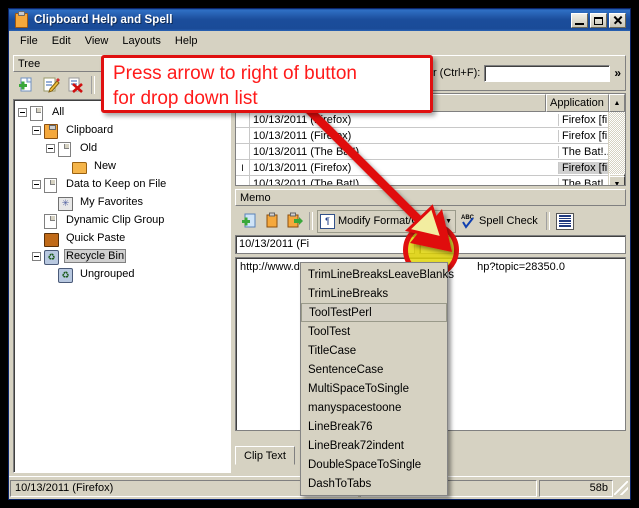 The height and width of the screenshot is (508, 639). What do you see at coordinates (621, 488) in the screenshot?
I see `resize-grip` at bounding box center [621, 488].